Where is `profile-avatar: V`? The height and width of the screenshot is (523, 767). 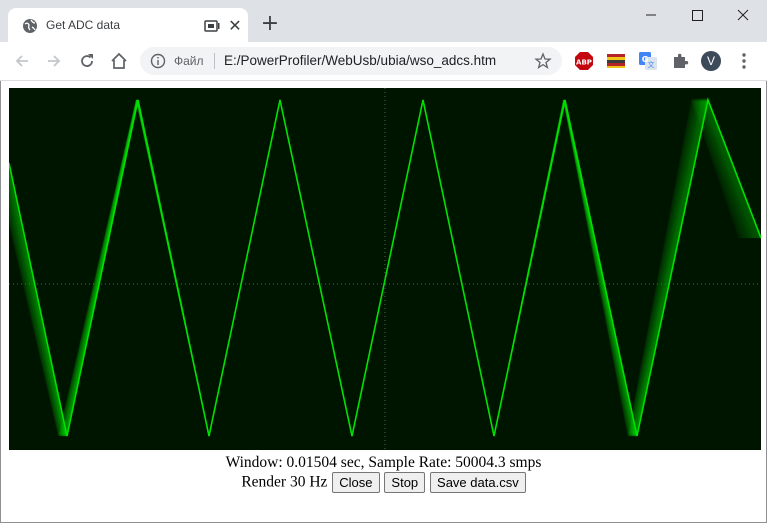
profile-avatar: V is located at coordinates (711, 61).